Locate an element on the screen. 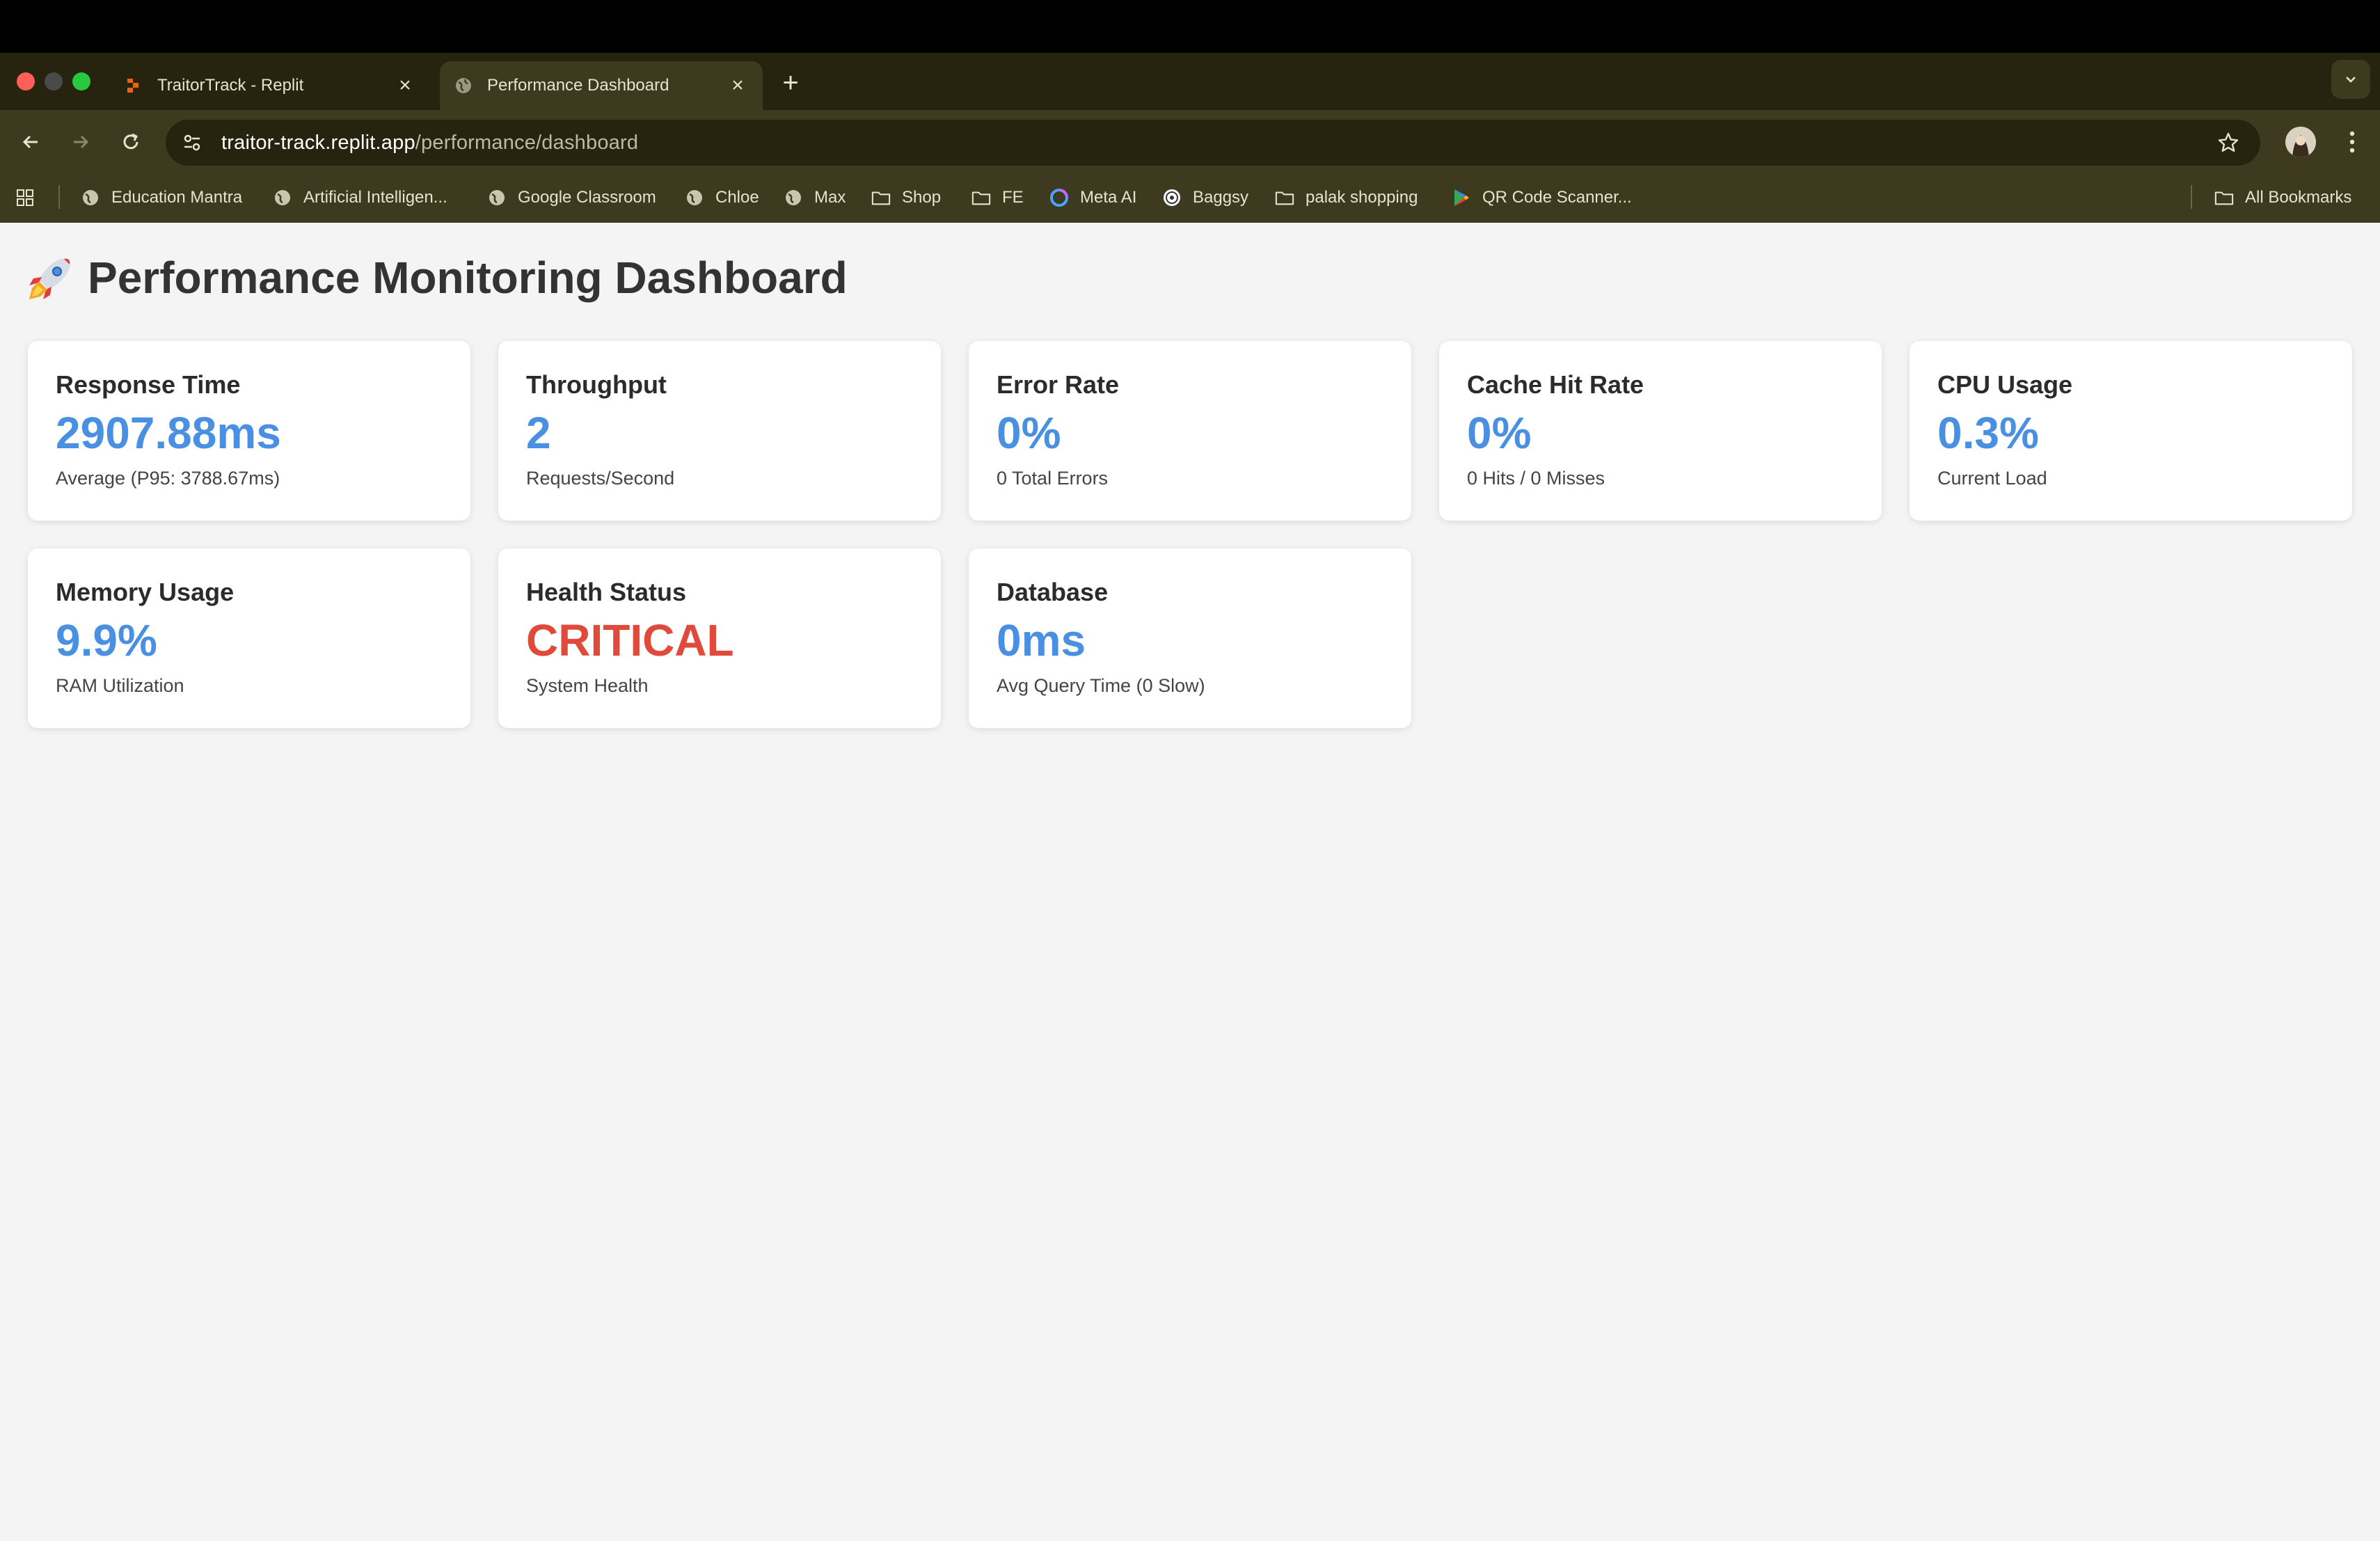 The width and height of the screenshot is (2380, 1541). metric-label: Database is located at coordinates (1053, 592).